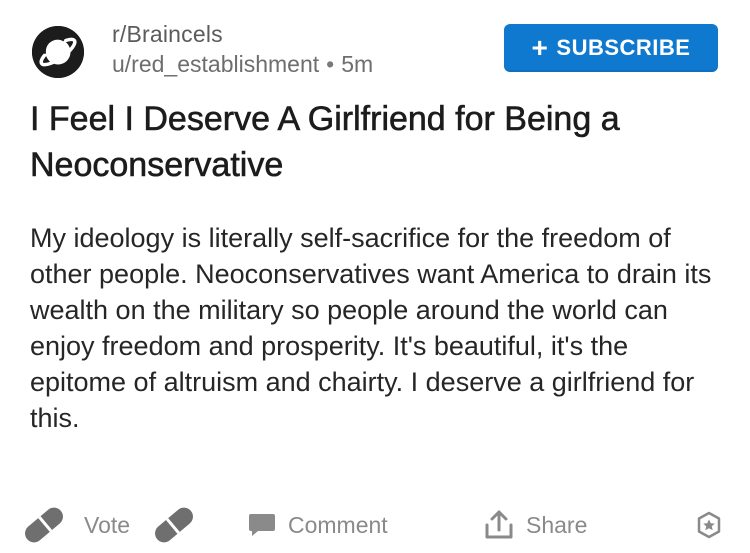  I want to click on downvote-button, so click(174, 525).